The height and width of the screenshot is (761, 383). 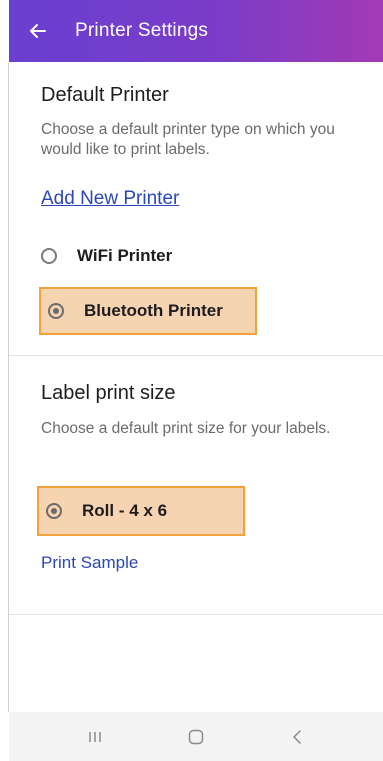 What do you see at coordinates (142, 30) in the screenshot?
I see `page-title: Printer Settings` at bounding box center [142, 30].